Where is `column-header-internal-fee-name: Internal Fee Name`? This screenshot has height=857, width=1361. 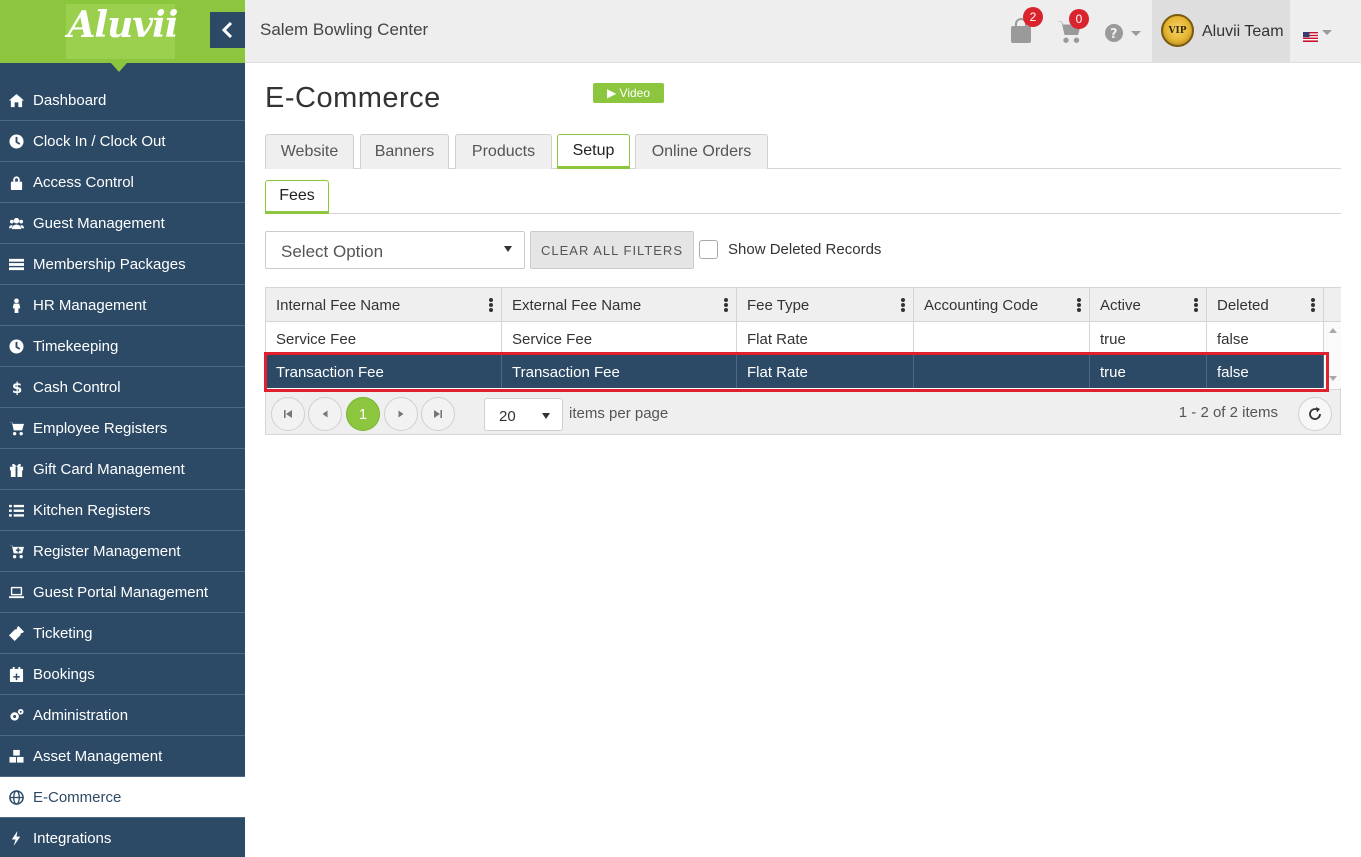 column-header-internal-fee-name: Internal Fee Name is located at coordinates (384, 305).